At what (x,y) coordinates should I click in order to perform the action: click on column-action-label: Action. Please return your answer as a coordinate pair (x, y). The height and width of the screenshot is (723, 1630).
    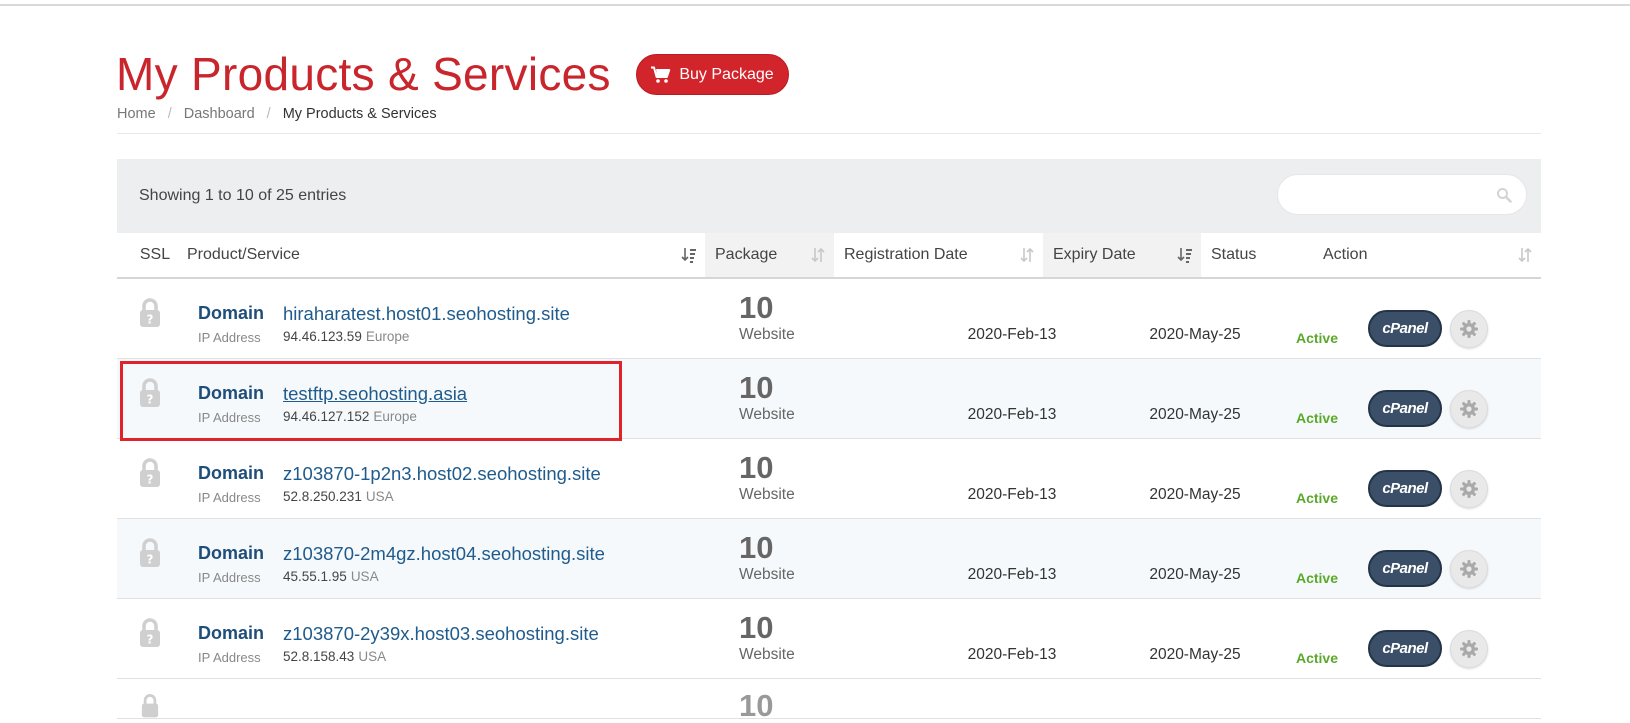
    Looking at the image, I should click on (1345, 254).